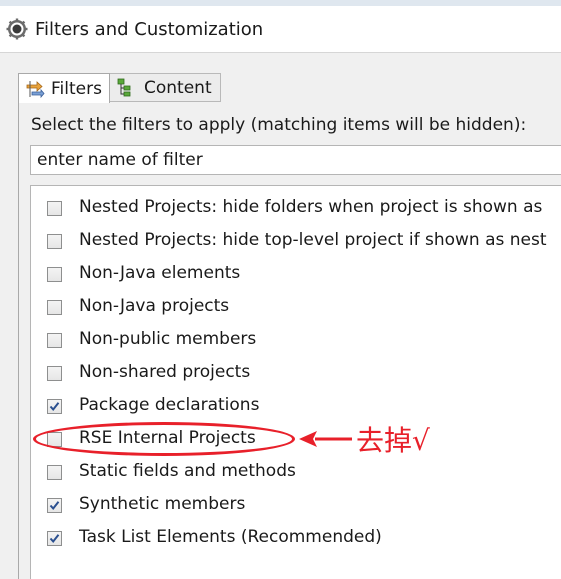  I want to click on list-item: Non-Java elements, so click(296, 276).